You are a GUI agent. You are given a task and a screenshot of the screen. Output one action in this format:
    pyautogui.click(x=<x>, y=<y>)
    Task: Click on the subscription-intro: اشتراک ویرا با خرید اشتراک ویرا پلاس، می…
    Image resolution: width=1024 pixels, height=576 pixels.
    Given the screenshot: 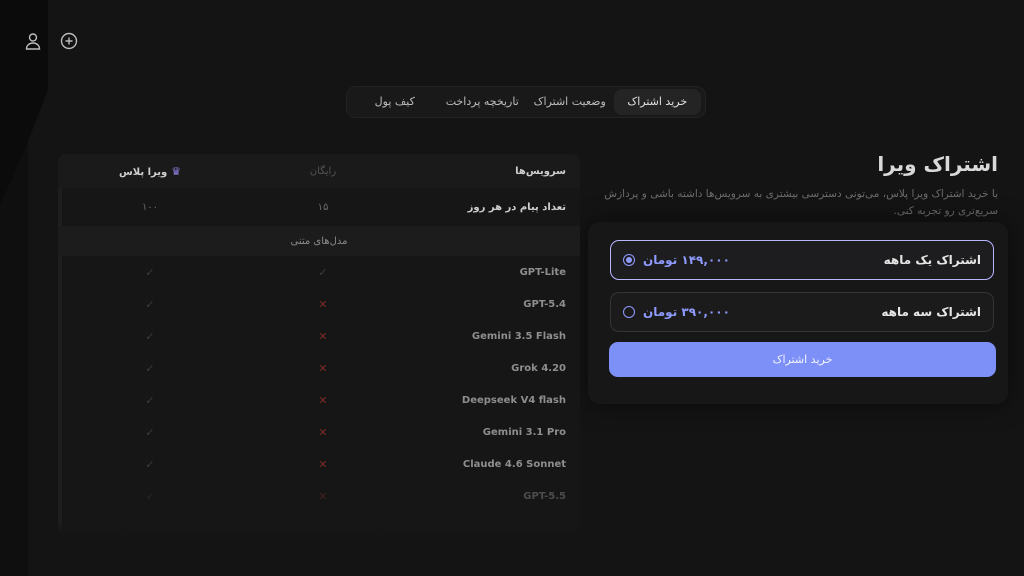 What is the action you would take?
    pyautogui.click(x=797, y=185)
    